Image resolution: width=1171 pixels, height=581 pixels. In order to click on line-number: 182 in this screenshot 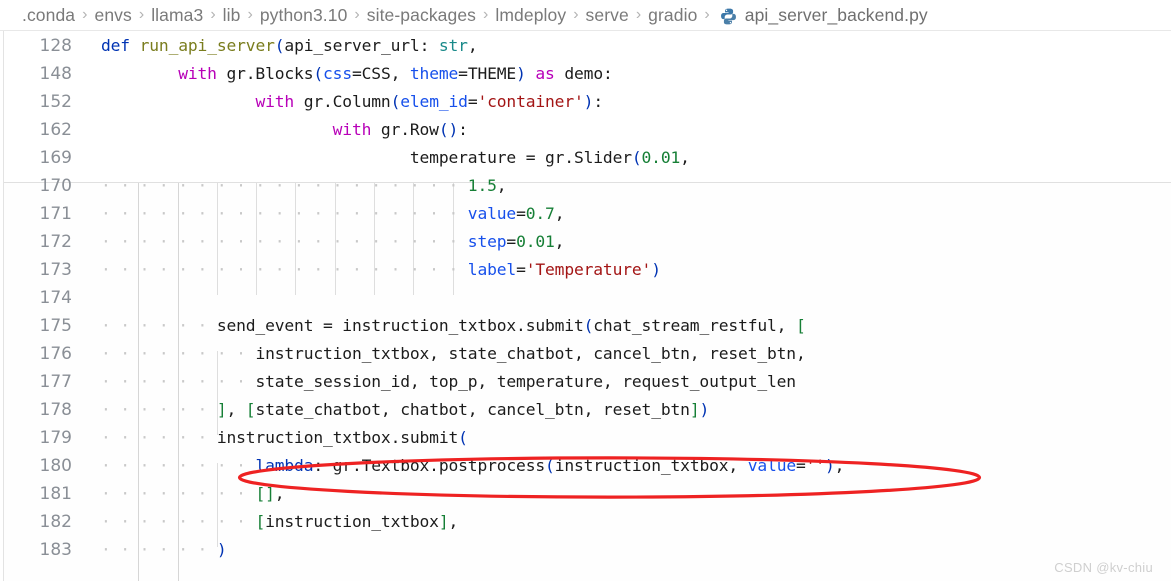, I will do `click(55, 522)`.